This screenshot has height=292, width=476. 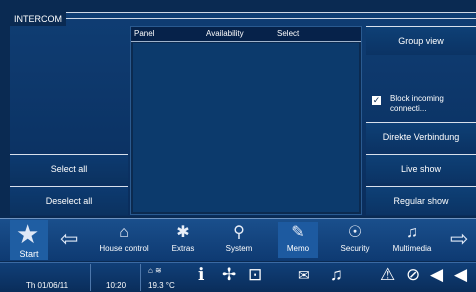 I want to click on pin-icon: ✢, so click(x=229, y=275).